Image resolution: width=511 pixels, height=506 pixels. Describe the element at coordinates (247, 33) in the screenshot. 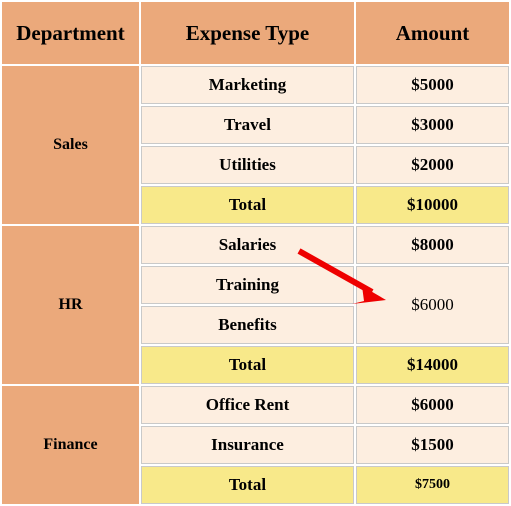

I see `column-header-expense-type: Expense Type` at that location.